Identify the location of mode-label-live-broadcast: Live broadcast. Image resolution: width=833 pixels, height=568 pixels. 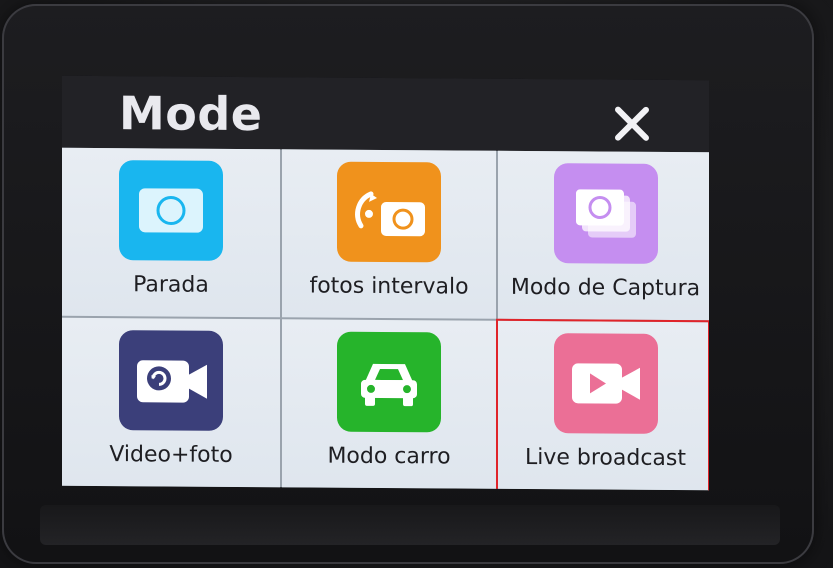
(605, 458).